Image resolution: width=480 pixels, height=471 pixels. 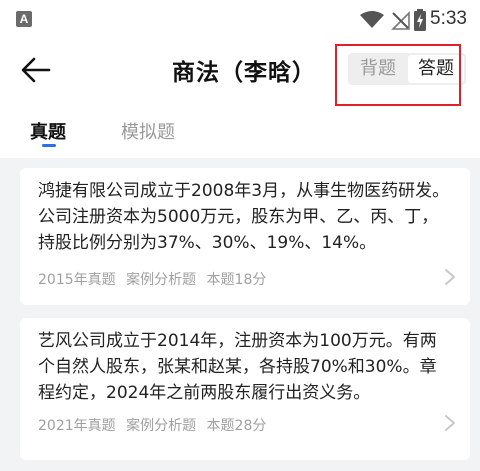 What do you see at coordinates (148, 131) in the screenshot?
I see `tab-mock-questions: 模拟题` at bounding box center [148, 131].